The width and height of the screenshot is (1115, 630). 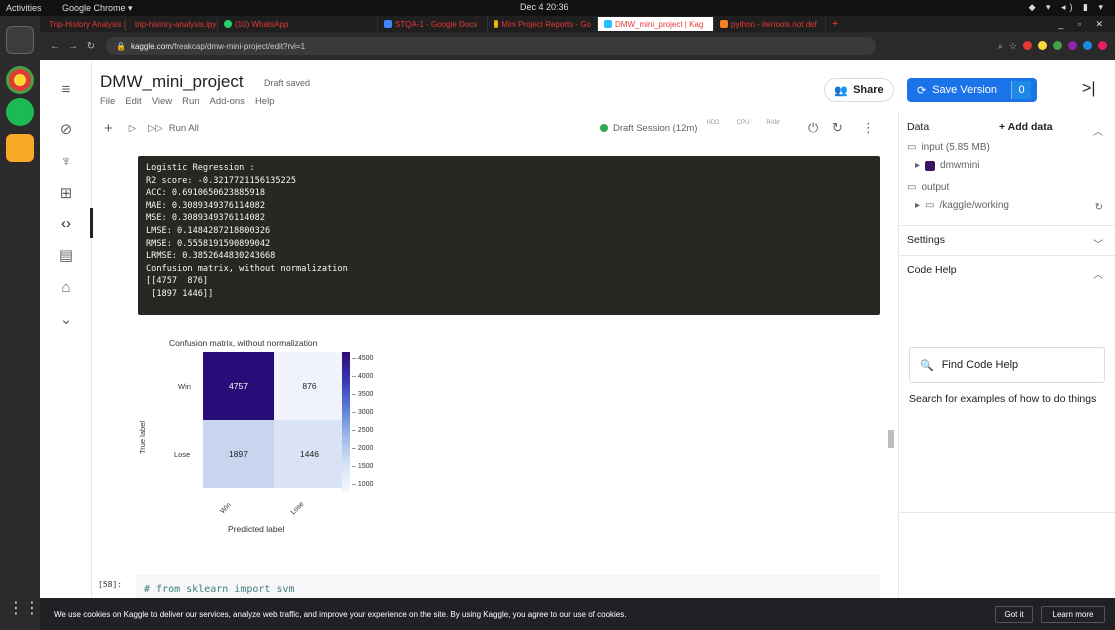 What do you see at coordinates (66, 193) in the screenshot?
I see `table-icon: ⊞` at bounding box center [66, 193].